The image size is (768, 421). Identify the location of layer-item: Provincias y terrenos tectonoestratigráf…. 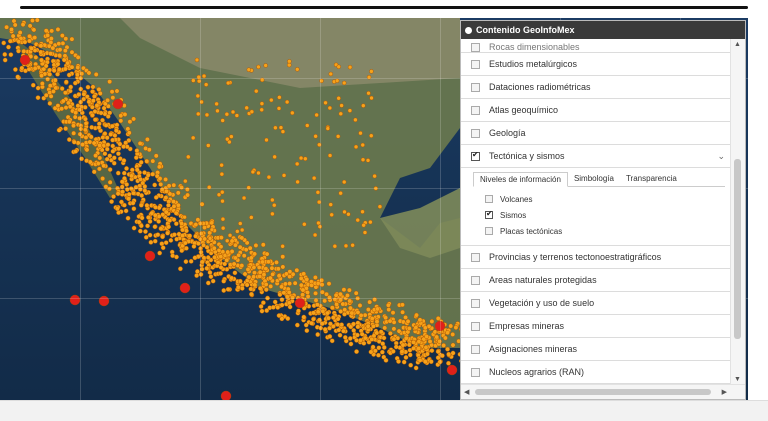
(596, 257).